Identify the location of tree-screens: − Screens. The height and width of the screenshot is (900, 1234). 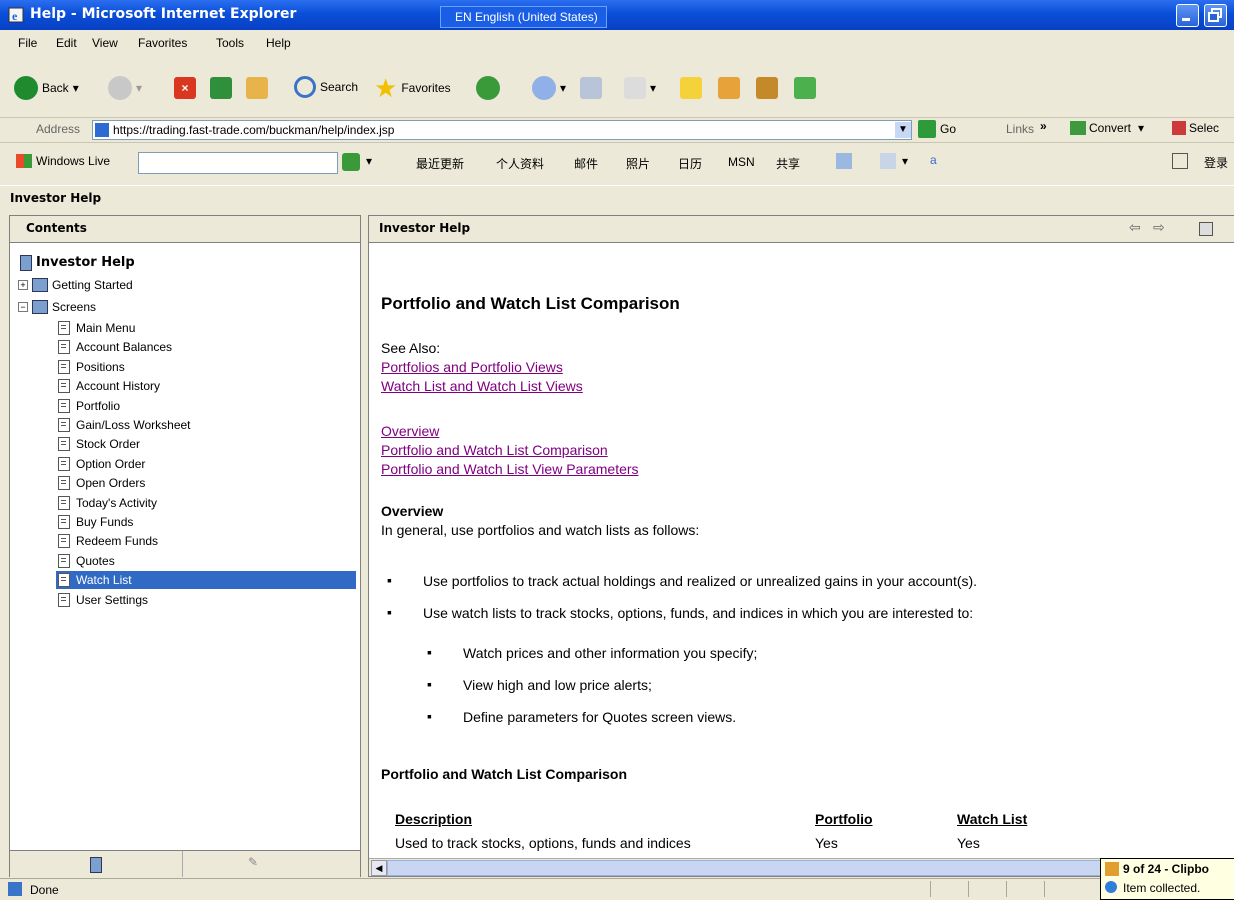
(57, 307).